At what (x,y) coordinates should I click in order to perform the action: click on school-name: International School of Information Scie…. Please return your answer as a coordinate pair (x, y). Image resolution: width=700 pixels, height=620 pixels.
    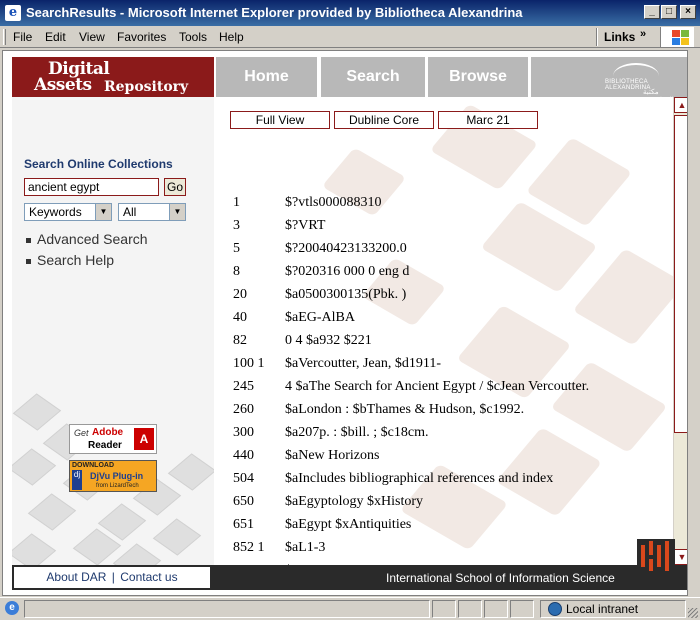
    Looking at the image, I should click on (500, 578).